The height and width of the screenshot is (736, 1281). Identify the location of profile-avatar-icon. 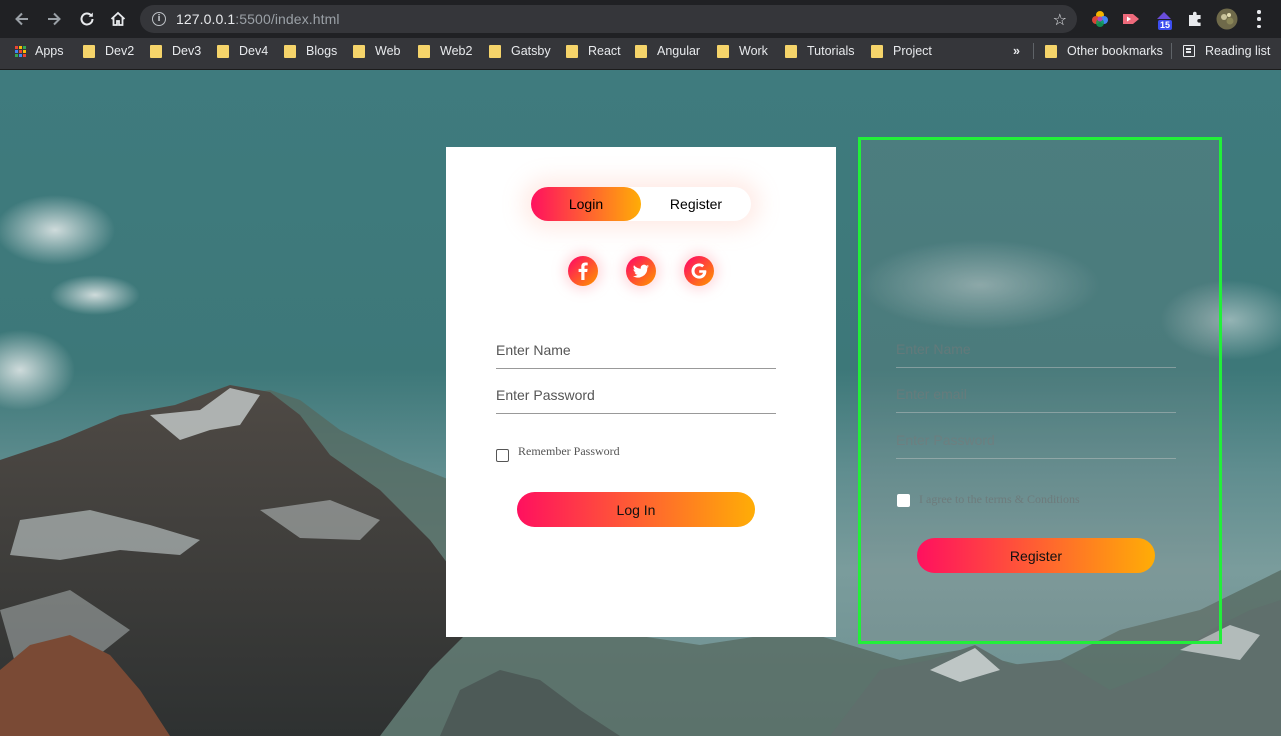
(1227, 19).